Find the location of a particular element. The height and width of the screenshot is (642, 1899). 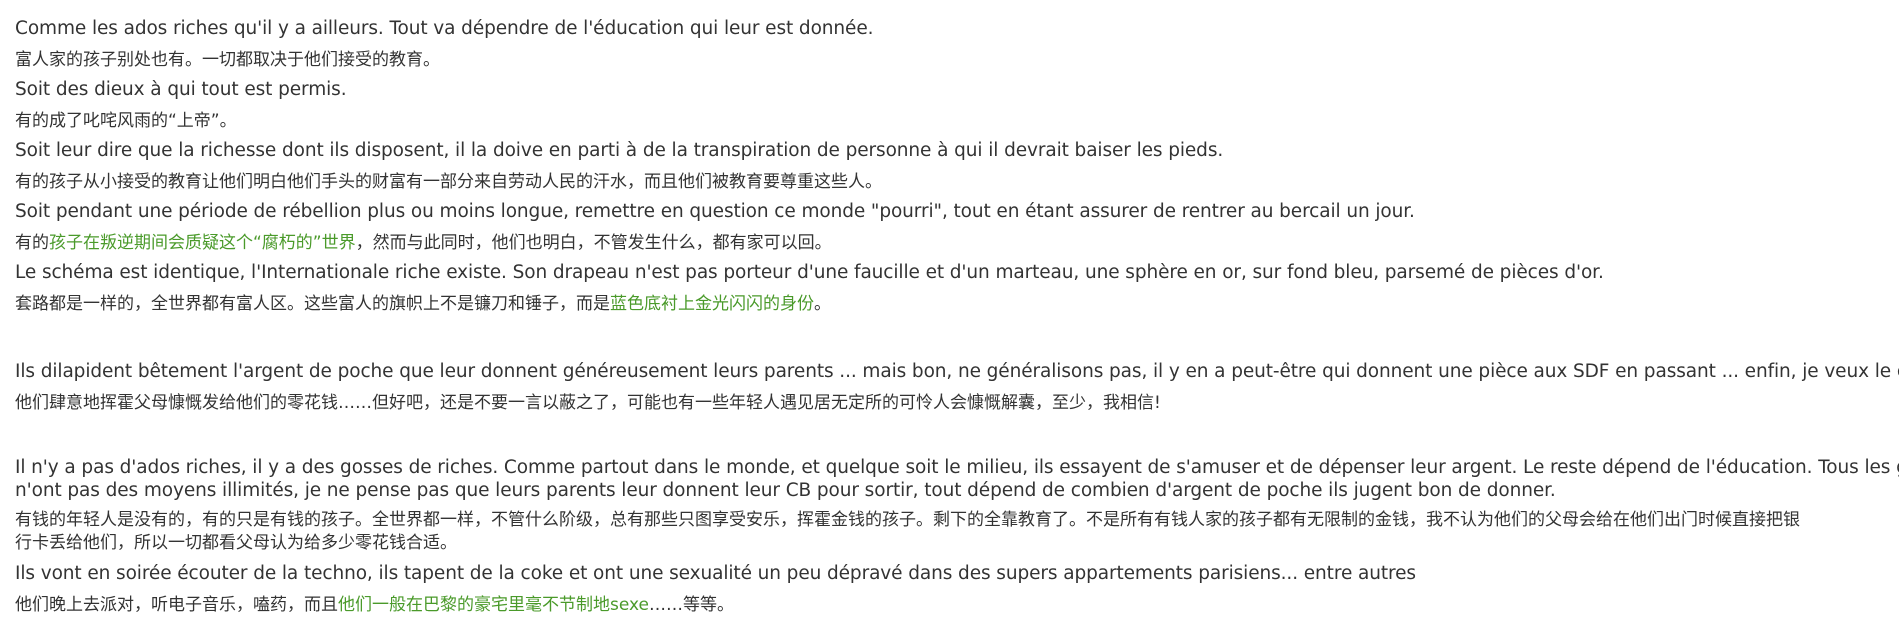

highlighted-phrase: 他们一般在巴黎的豪宅里毫不节制地sexe is located at coordinates (493, 605).